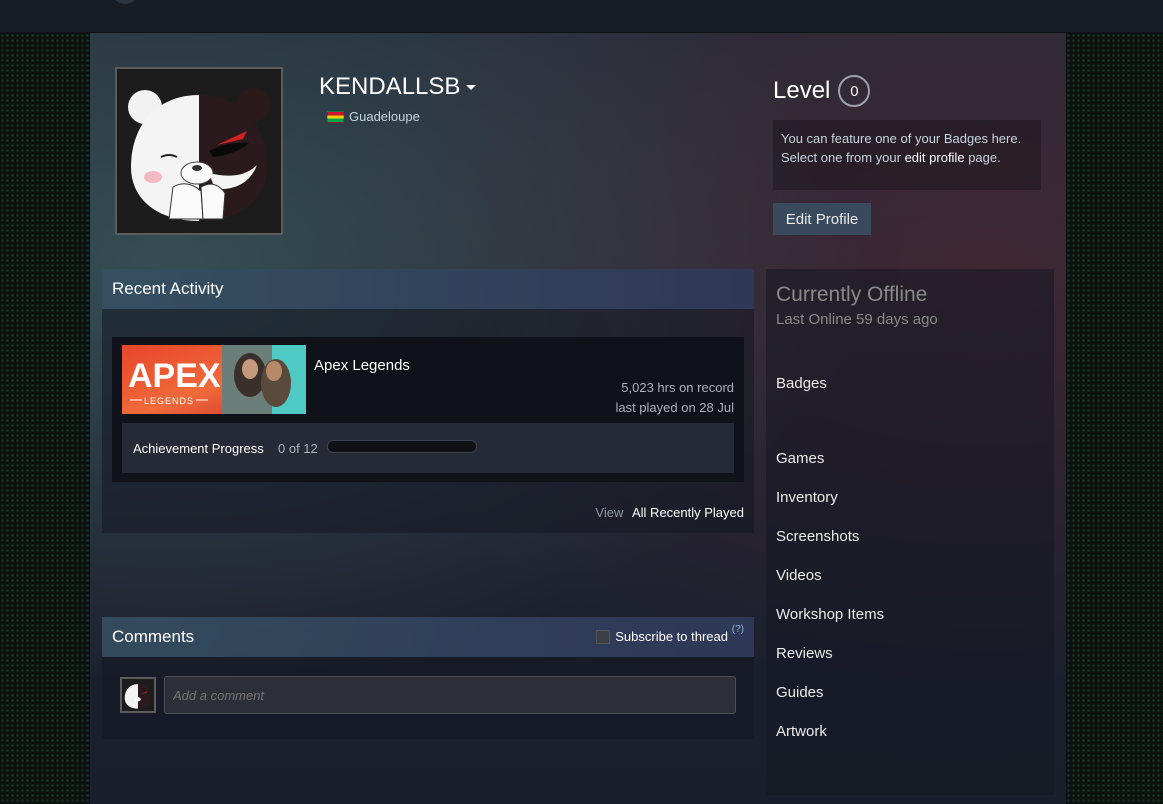 The image size is (1163, 804). I want to click on comments-title: Comments, so click(153, 636).